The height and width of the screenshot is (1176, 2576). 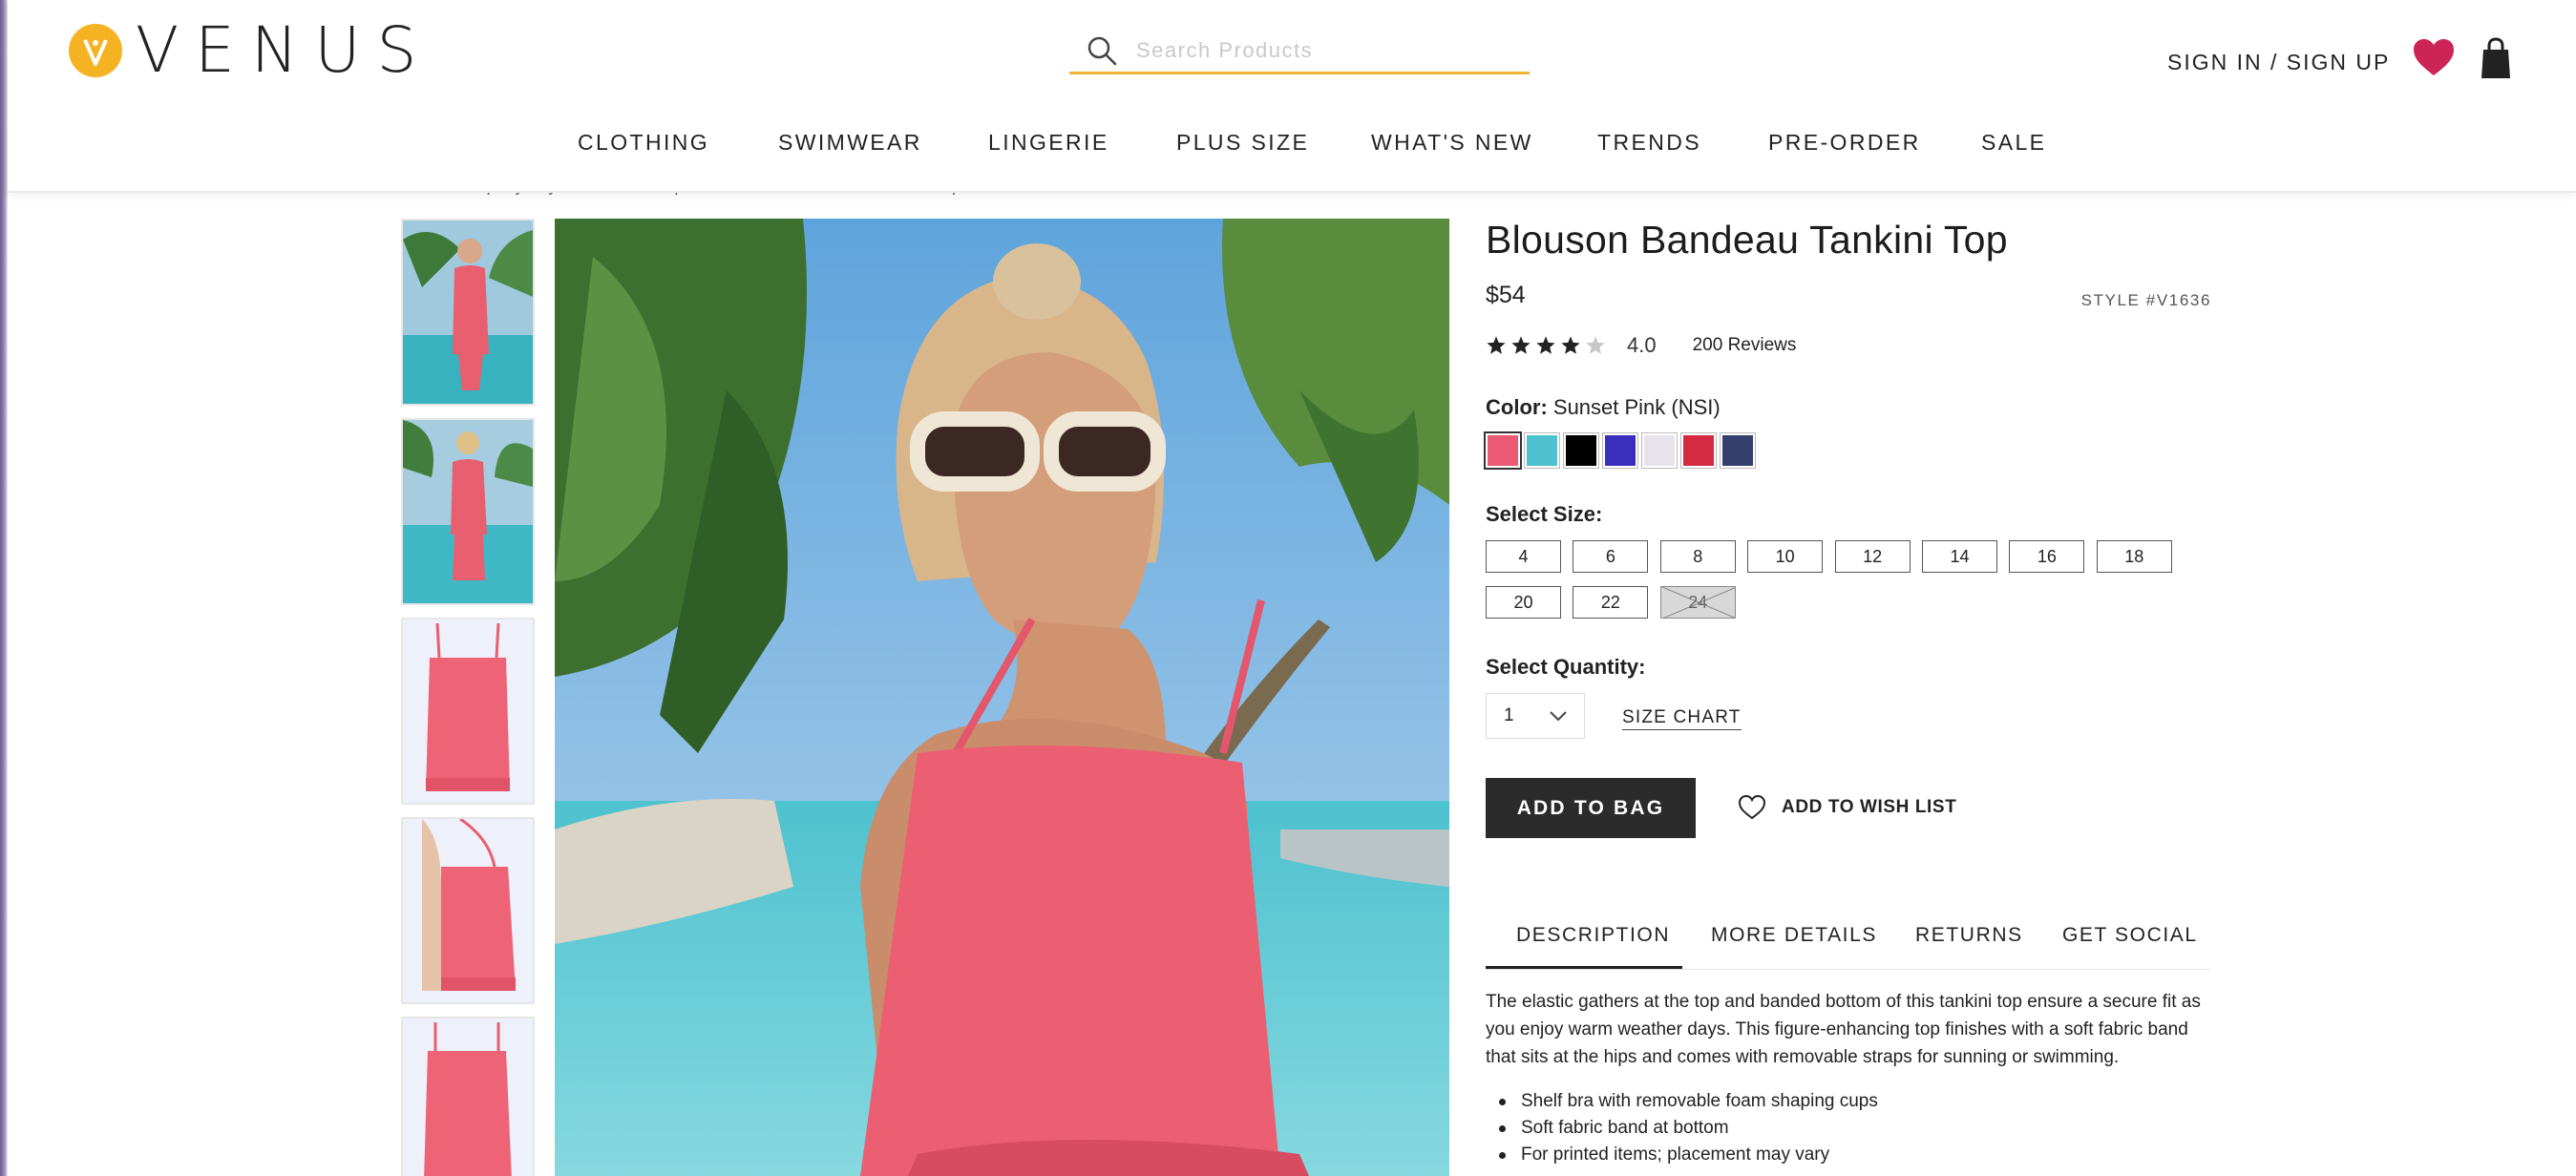 I want to click on size-option: 22, so click(x=1611, y=603).